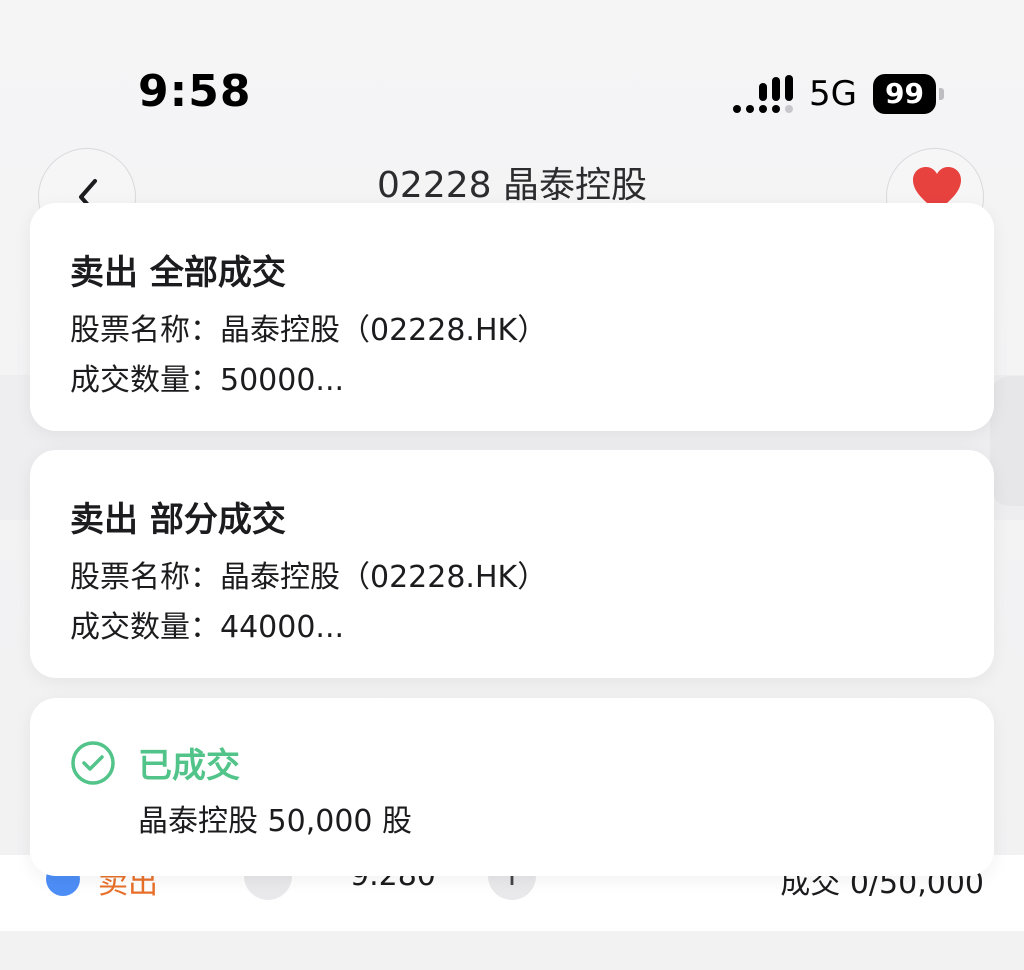  Describe the element at coordinates (904, 94) in the screenshot. I see `battery-level: 99` at that location.